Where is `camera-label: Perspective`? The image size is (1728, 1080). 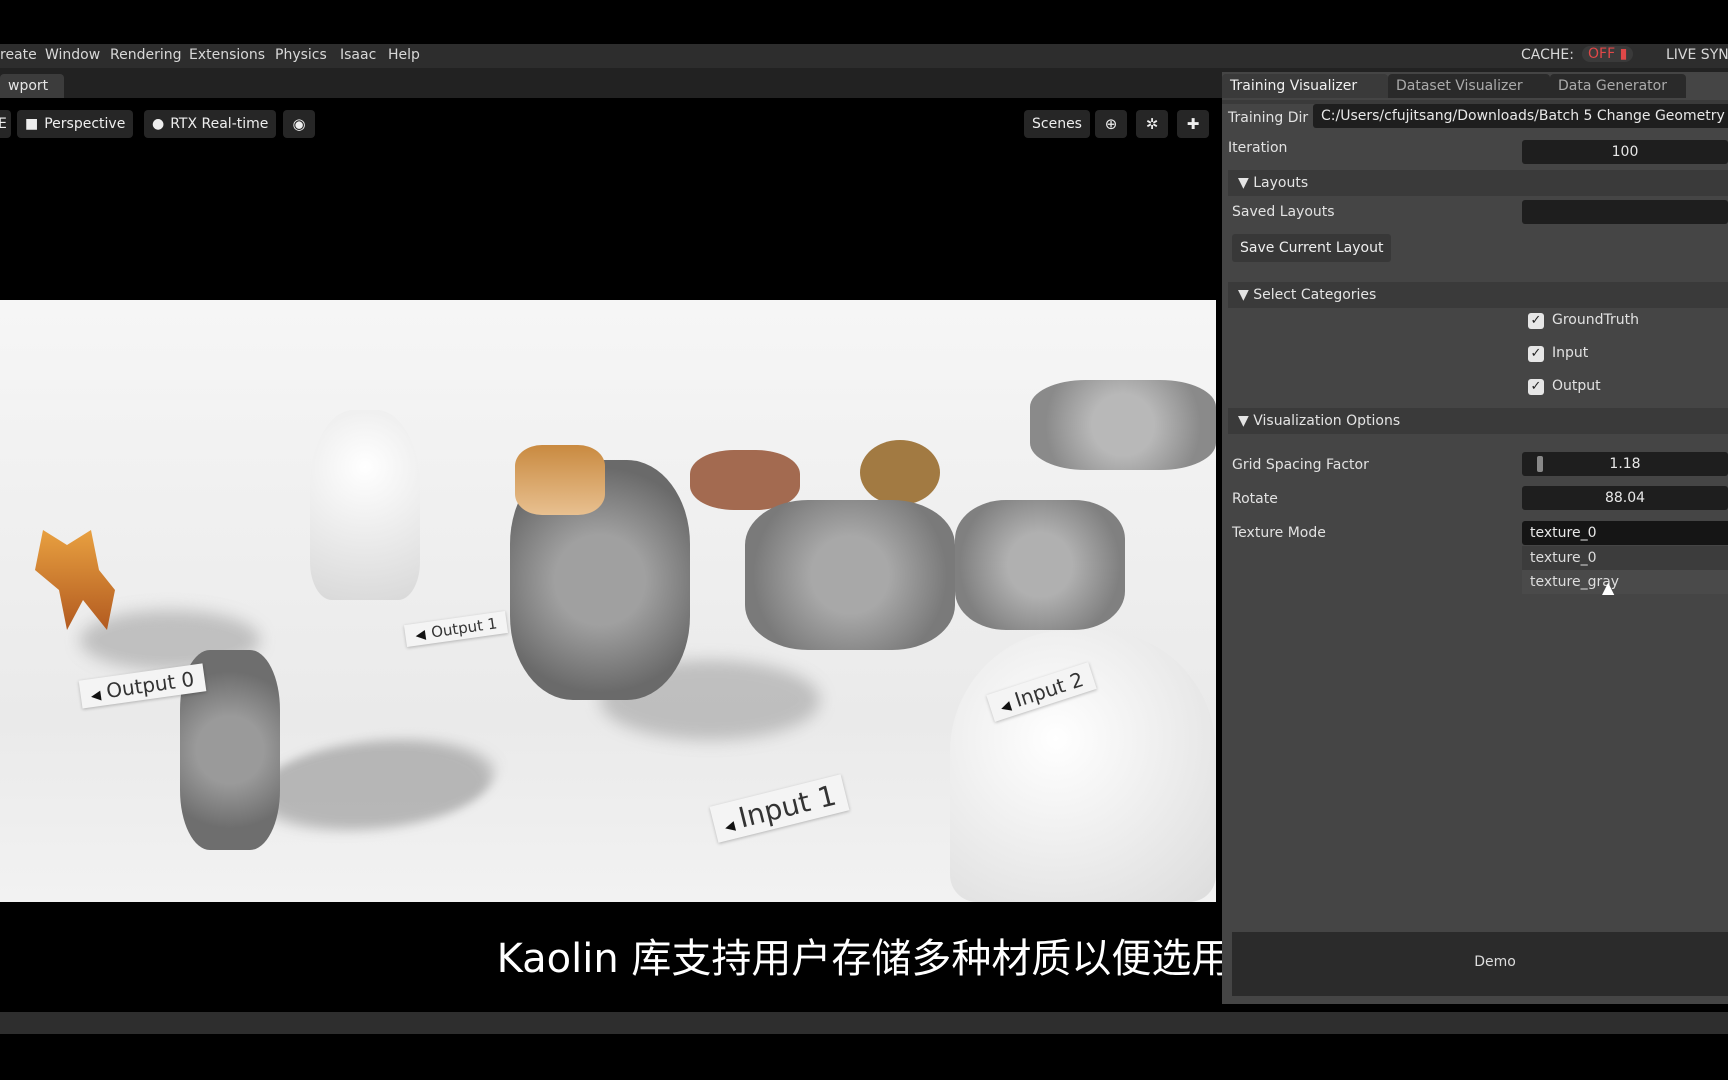 camera-label: Perspective is located at coordinates (85, 124).